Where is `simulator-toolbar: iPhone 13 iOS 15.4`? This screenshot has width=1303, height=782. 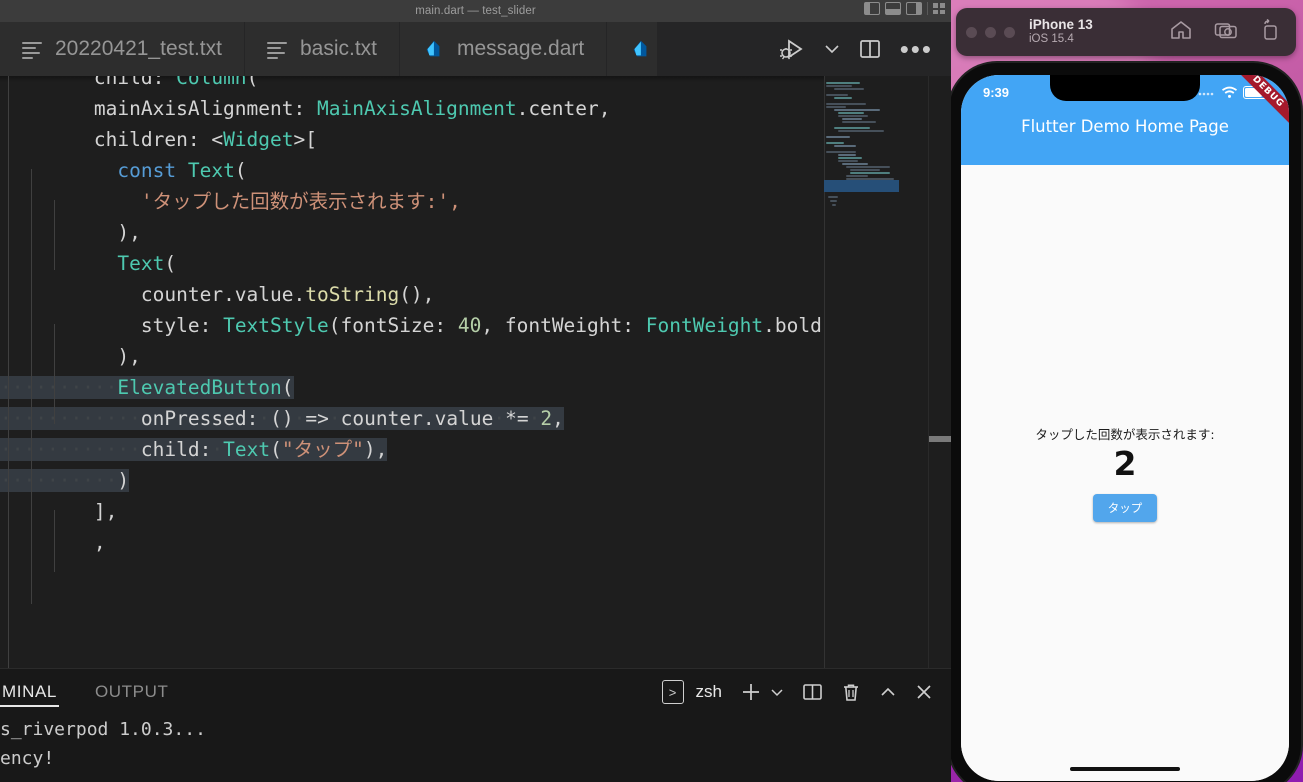
simulator-toolbar: iPhone 13 iOS 15.4 is located at coordinates (1126, 32).